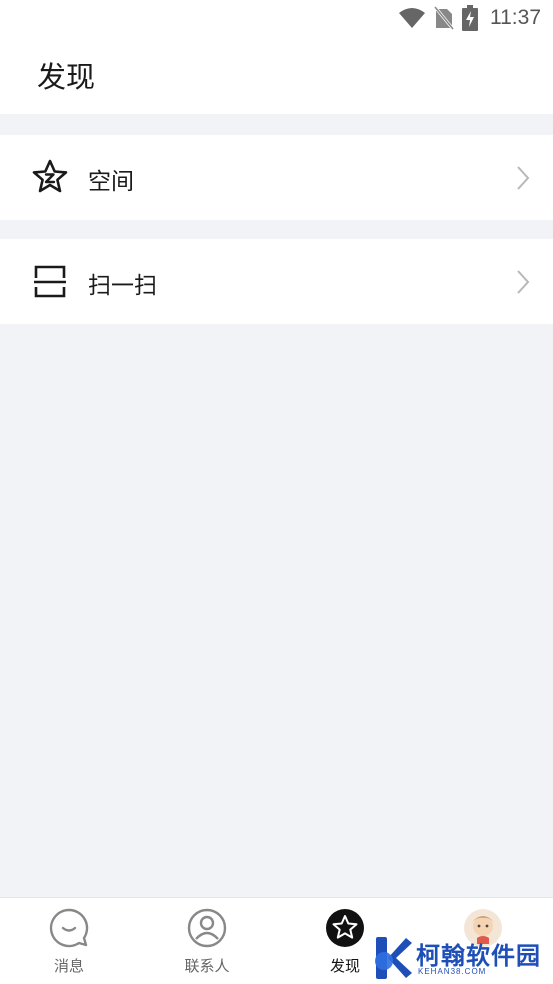 This screenshot has width=553, height=984. I want to click on status-bar: 11:37, so click(276, 20).